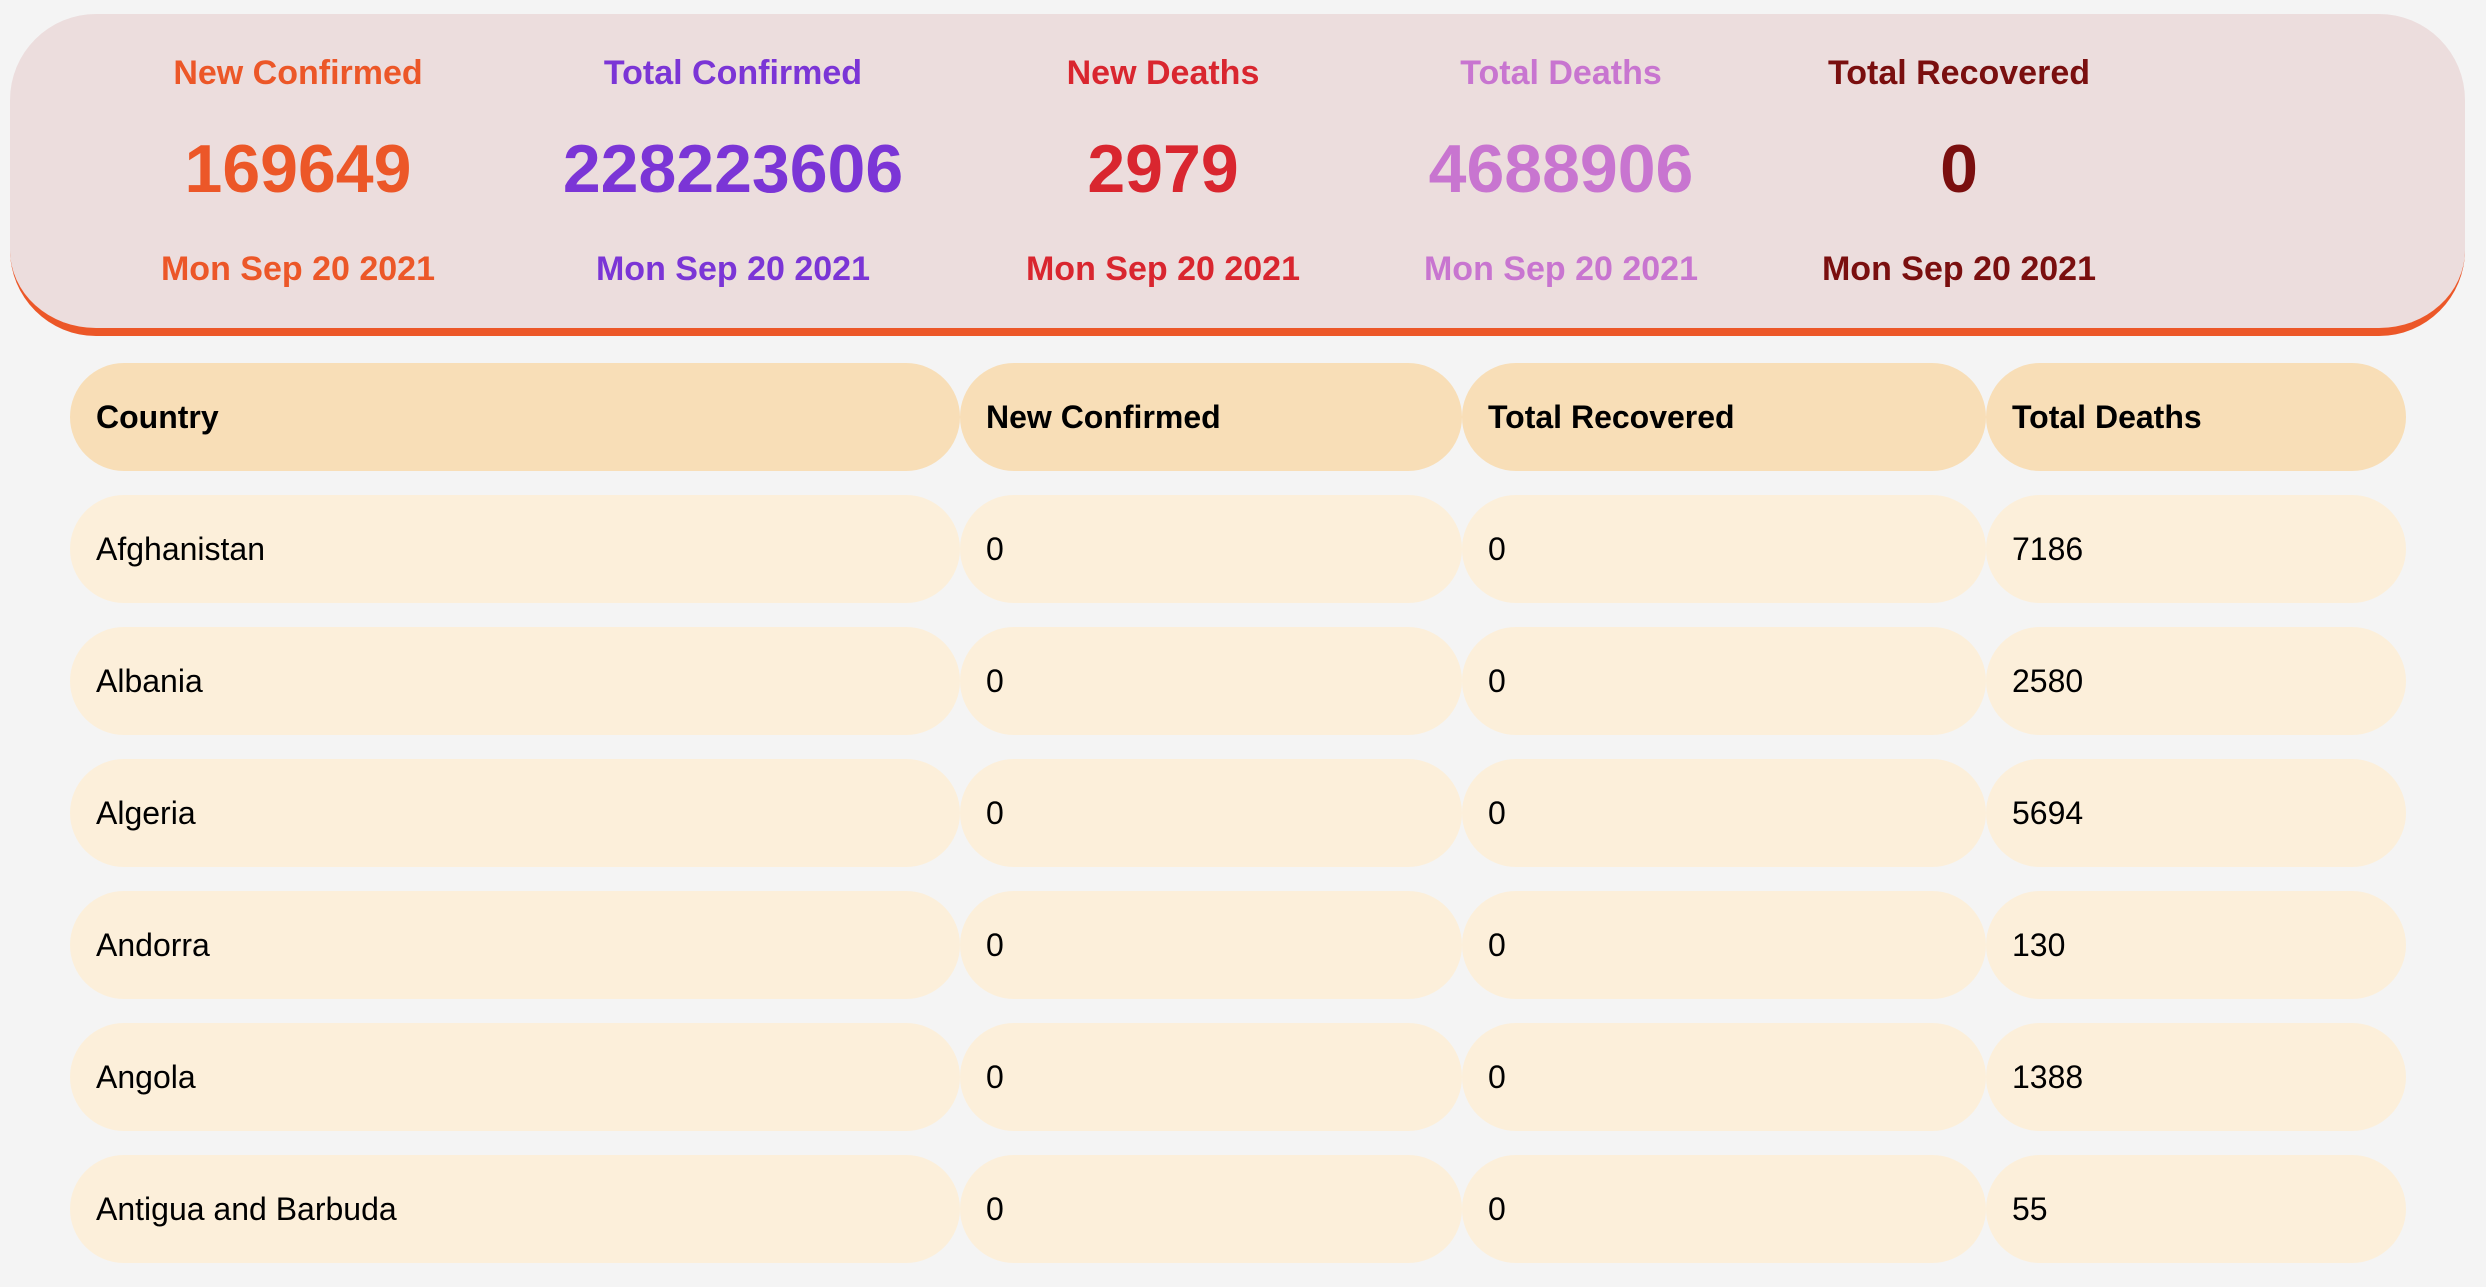  Describe the element at coordinates (733, 73) in the screenshot. I see `stat-label: Total Confirmed` at that location.